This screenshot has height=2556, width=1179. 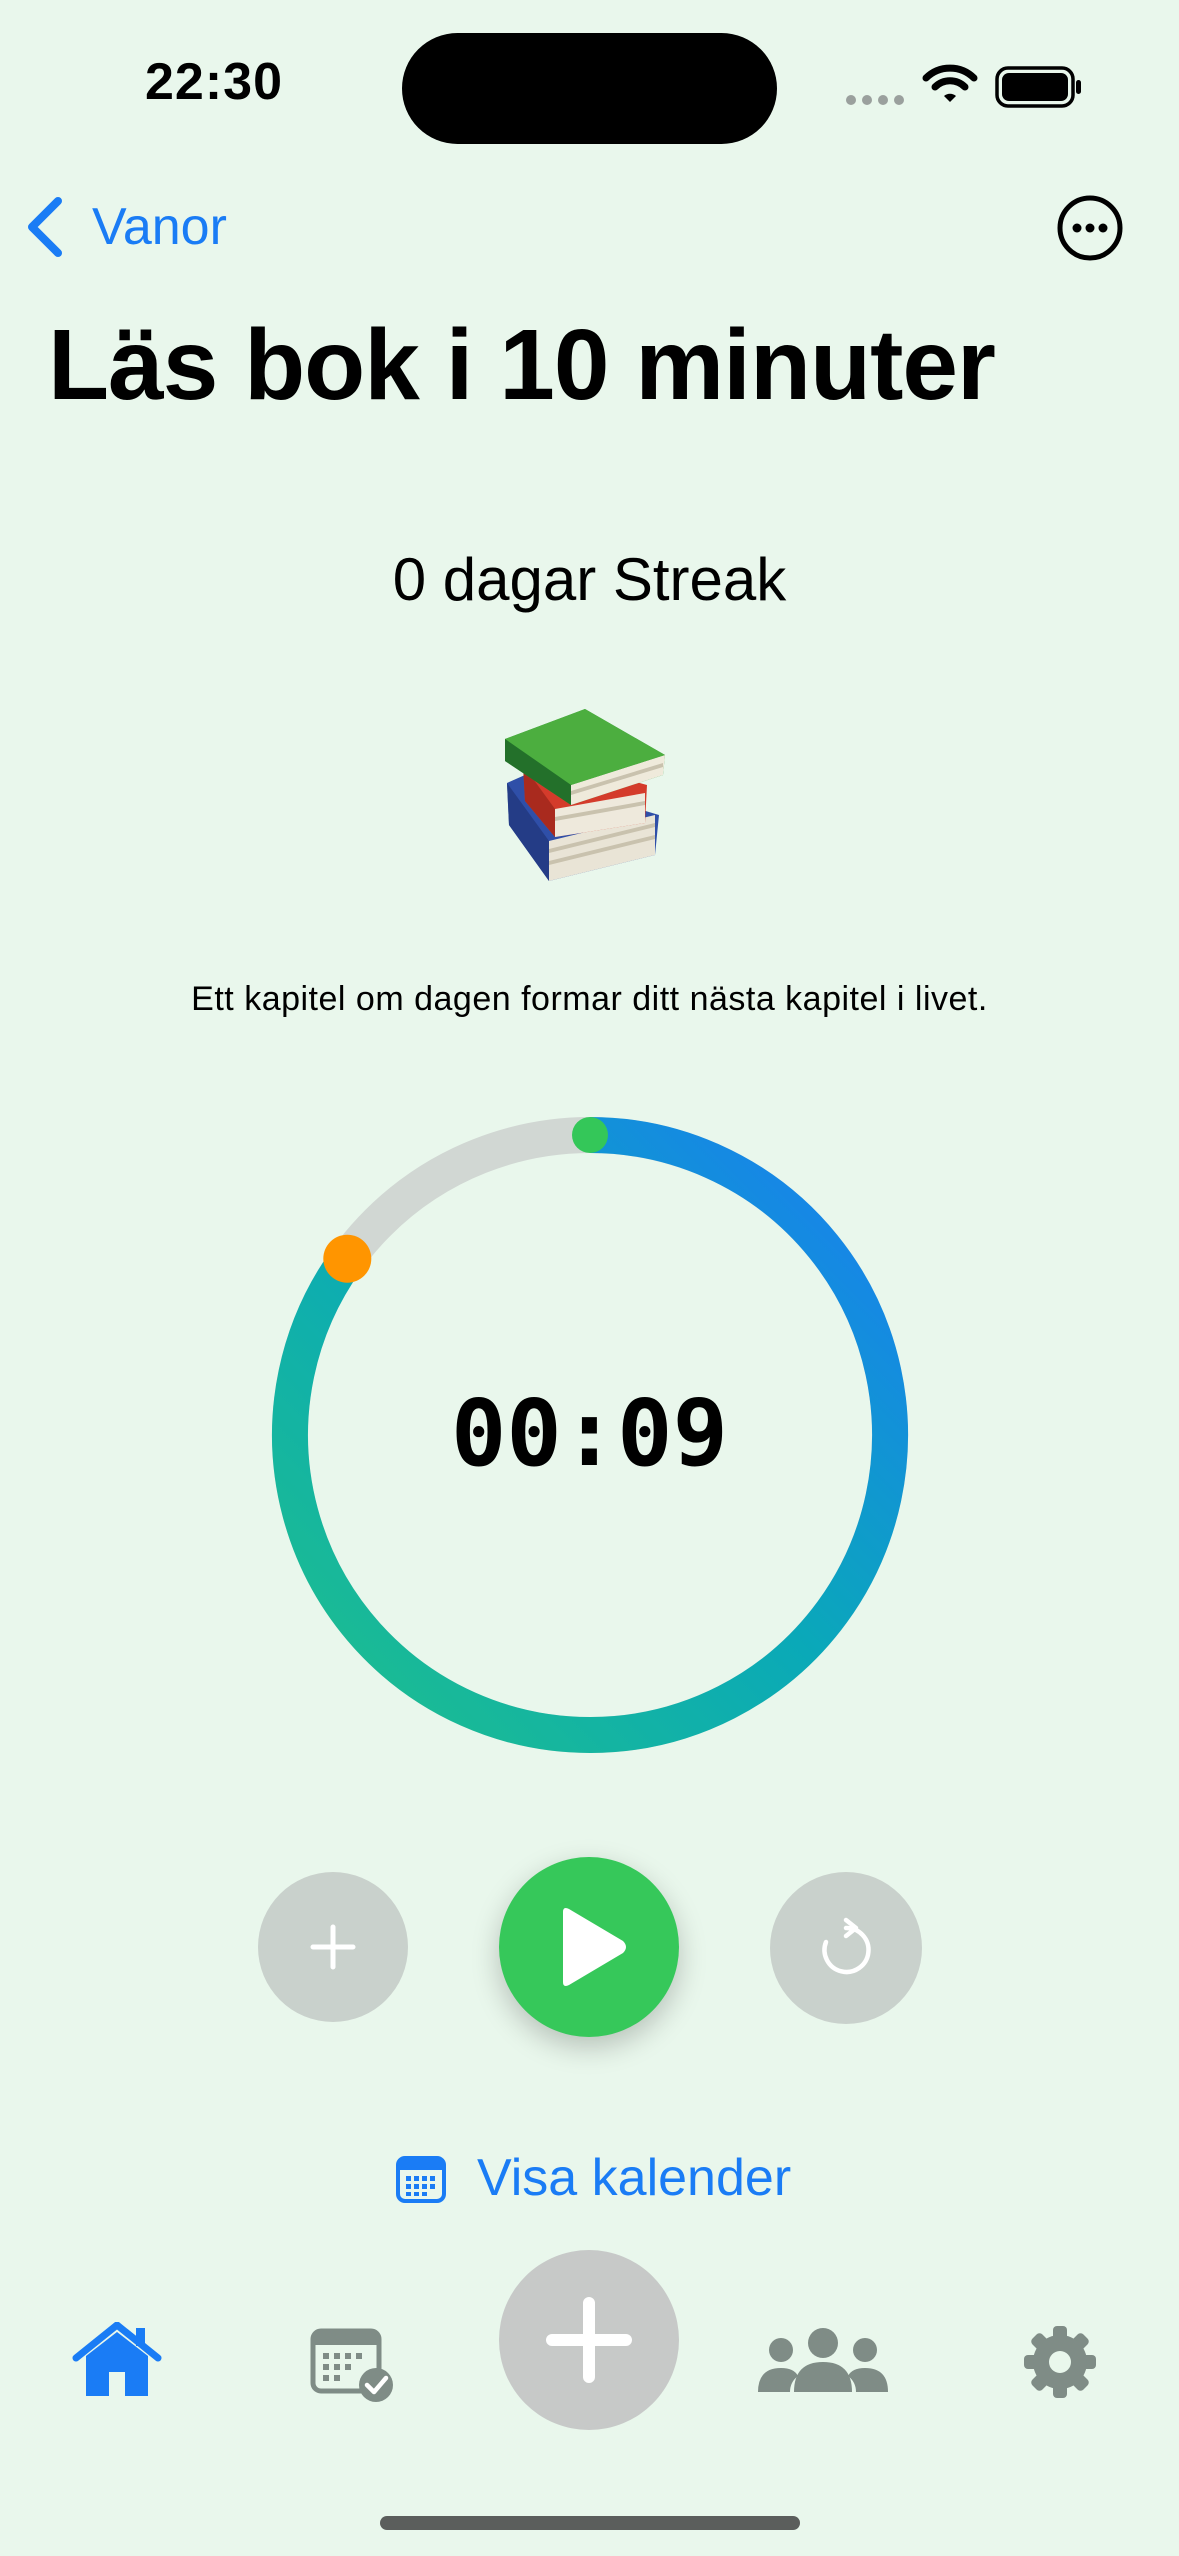 What do you see at coordinates (875, 100) in the screenshot?
I see `cellular-signal-icon` at bounding box center [875, 100].